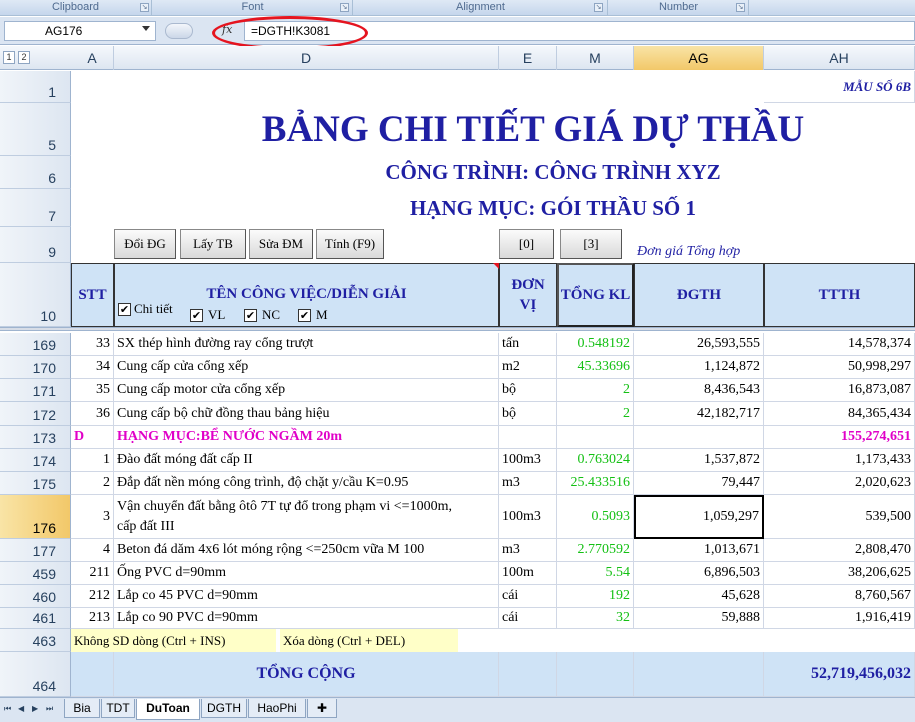 The width and height of the screenshot is (915, 722). Describe the element at coordinates (35, 344) in the screenshot. I see `row-header: 169` at that location.